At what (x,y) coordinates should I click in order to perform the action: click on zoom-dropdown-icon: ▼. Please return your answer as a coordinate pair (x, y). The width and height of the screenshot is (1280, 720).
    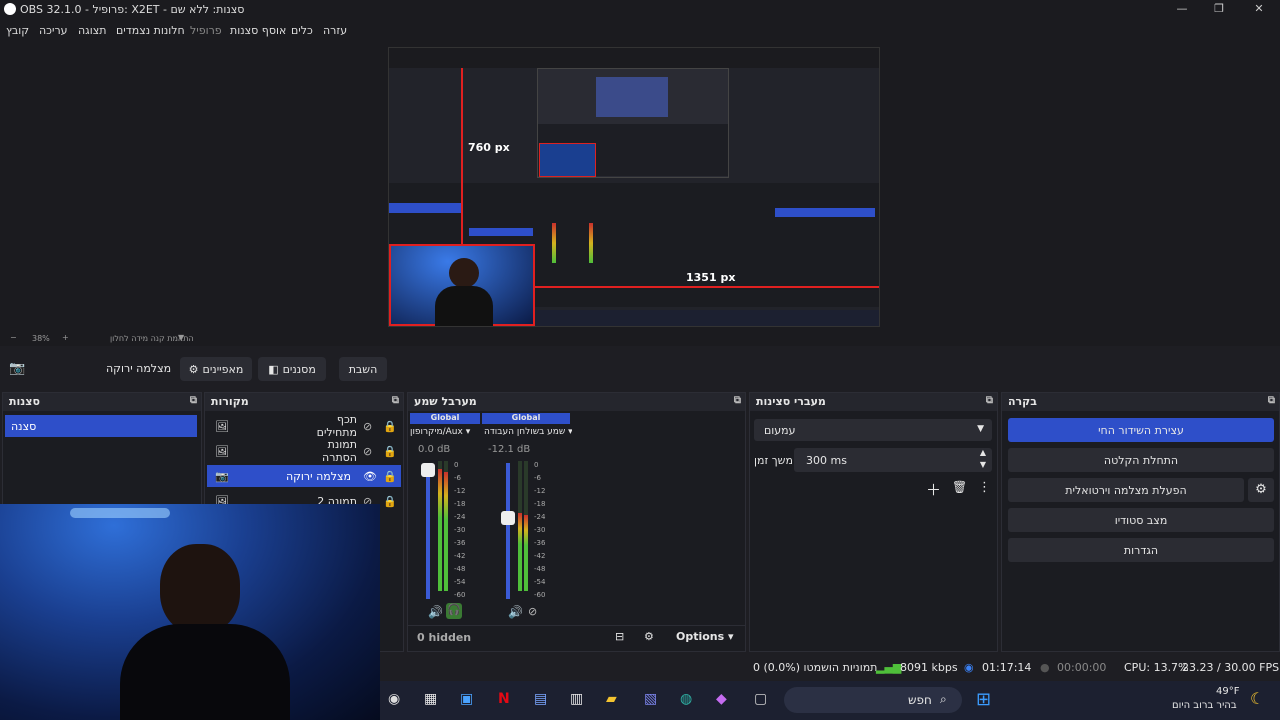
    Looking at the image, I should click on (181, 337).